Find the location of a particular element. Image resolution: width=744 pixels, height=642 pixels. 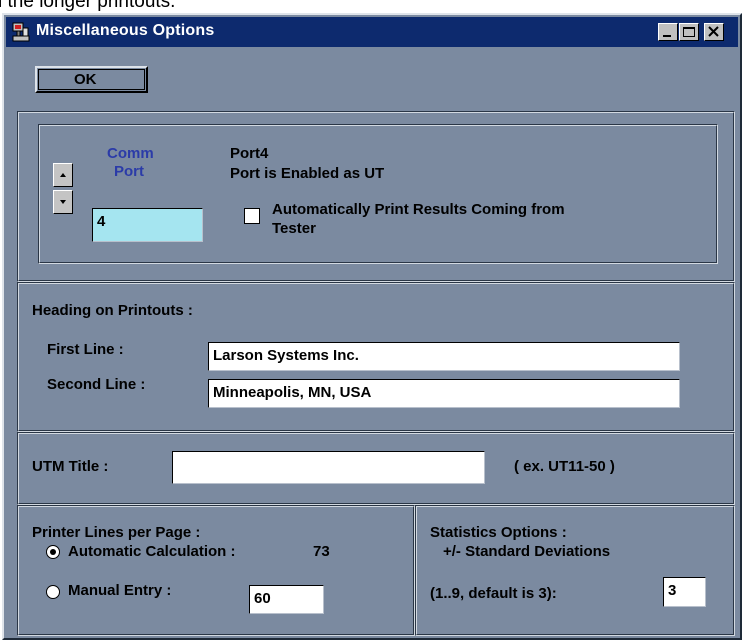

standard-deviations-input: 3 is located at coordinates (684, 592).